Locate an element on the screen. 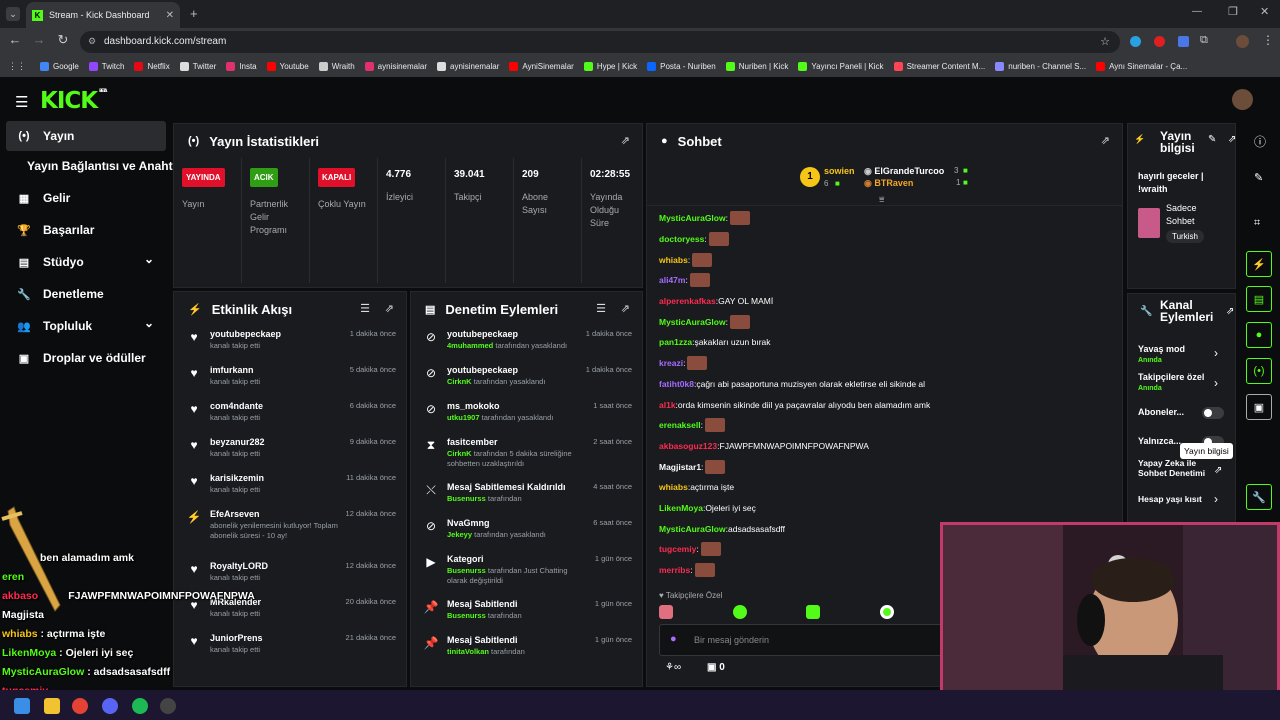  chat-username: akbasoguz123 is located at coordinates (688, 446).